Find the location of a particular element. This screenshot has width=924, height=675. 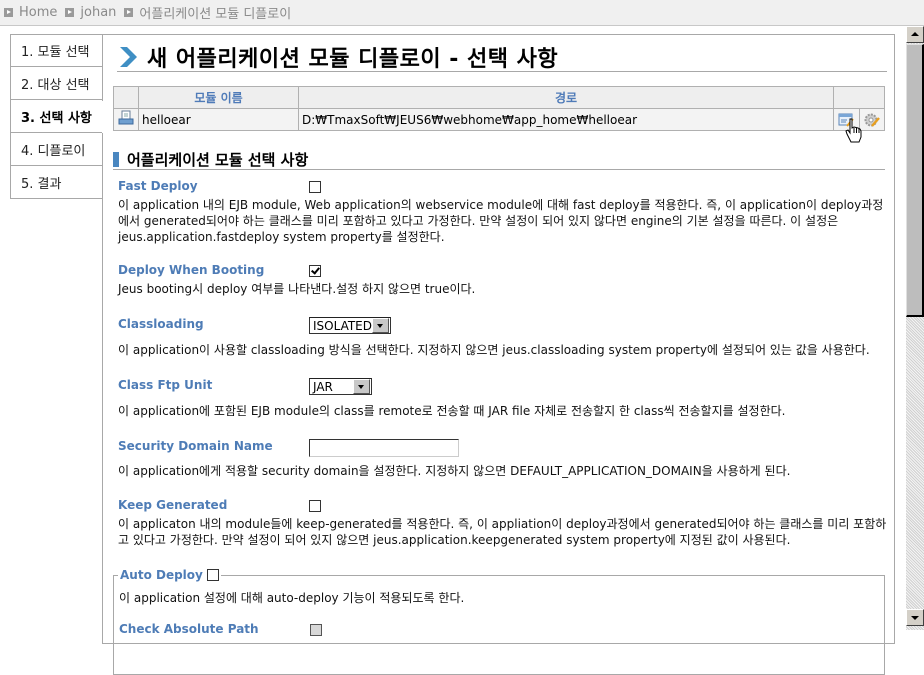

step-deploy: 4. 디플로이 is located at coordinates (56, 149).